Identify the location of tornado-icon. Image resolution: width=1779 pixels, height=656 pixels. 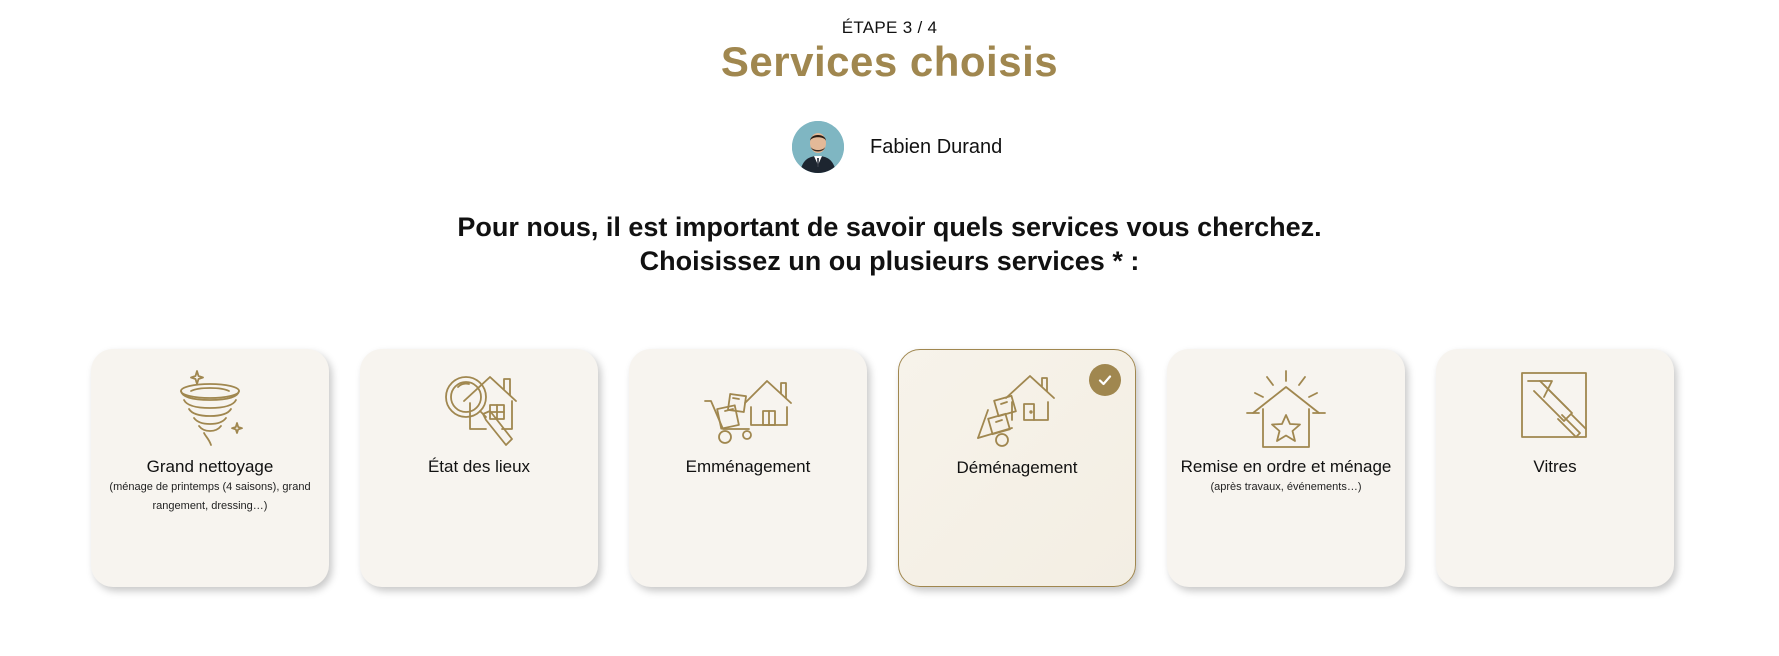
(210, 409).